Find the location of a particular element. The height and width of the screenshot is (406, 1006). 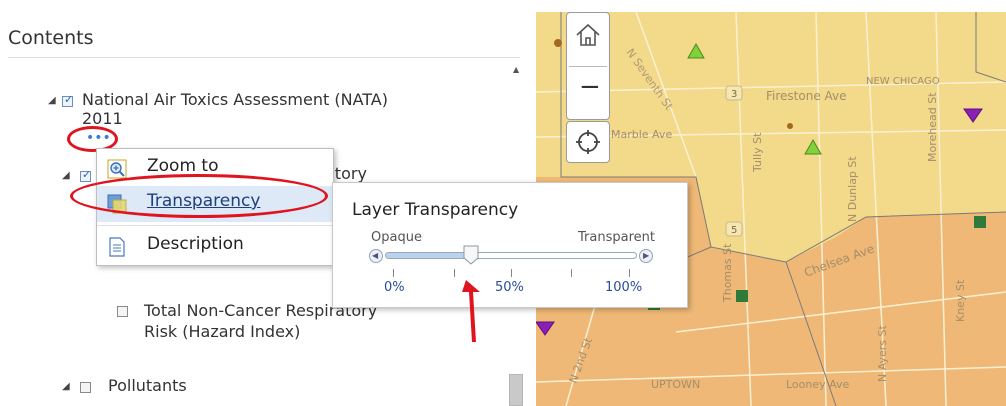

chevron-right-icon: ▶ is located at coordinates (646, 255).